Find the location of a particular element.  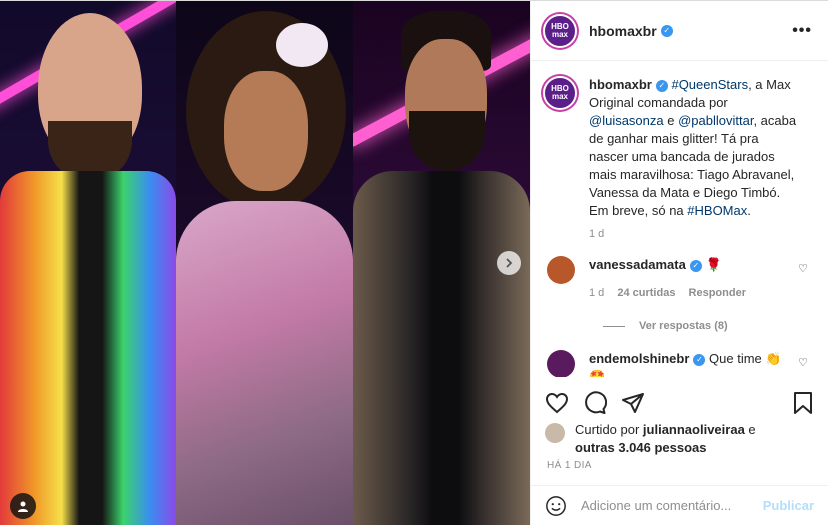

comment-icon is located at coordinates (595, 403).